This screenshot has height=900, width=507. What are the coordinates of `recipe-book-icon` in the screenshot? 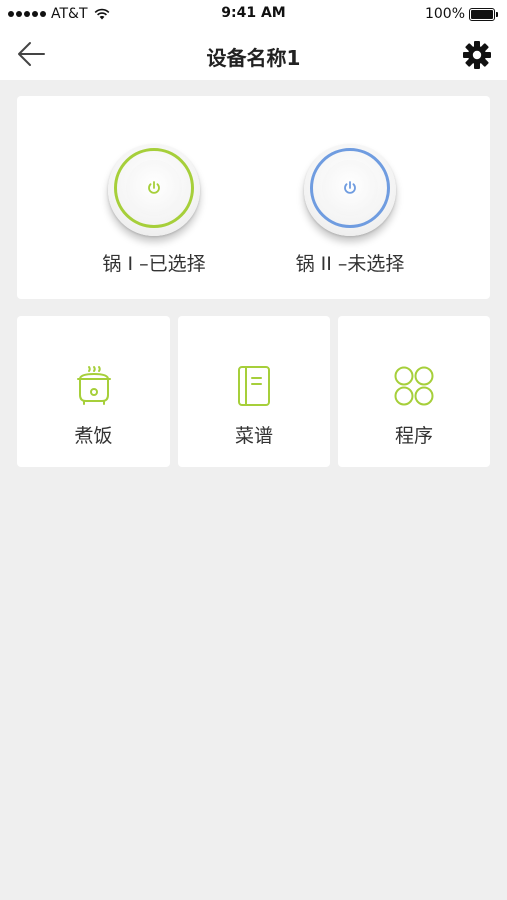 It's located at (254, 386).